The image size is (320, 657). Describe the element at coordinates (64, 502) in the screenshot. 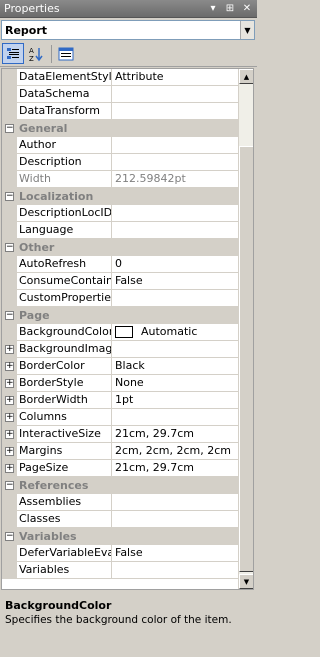

I see `property-name: Assemblies` at that location.